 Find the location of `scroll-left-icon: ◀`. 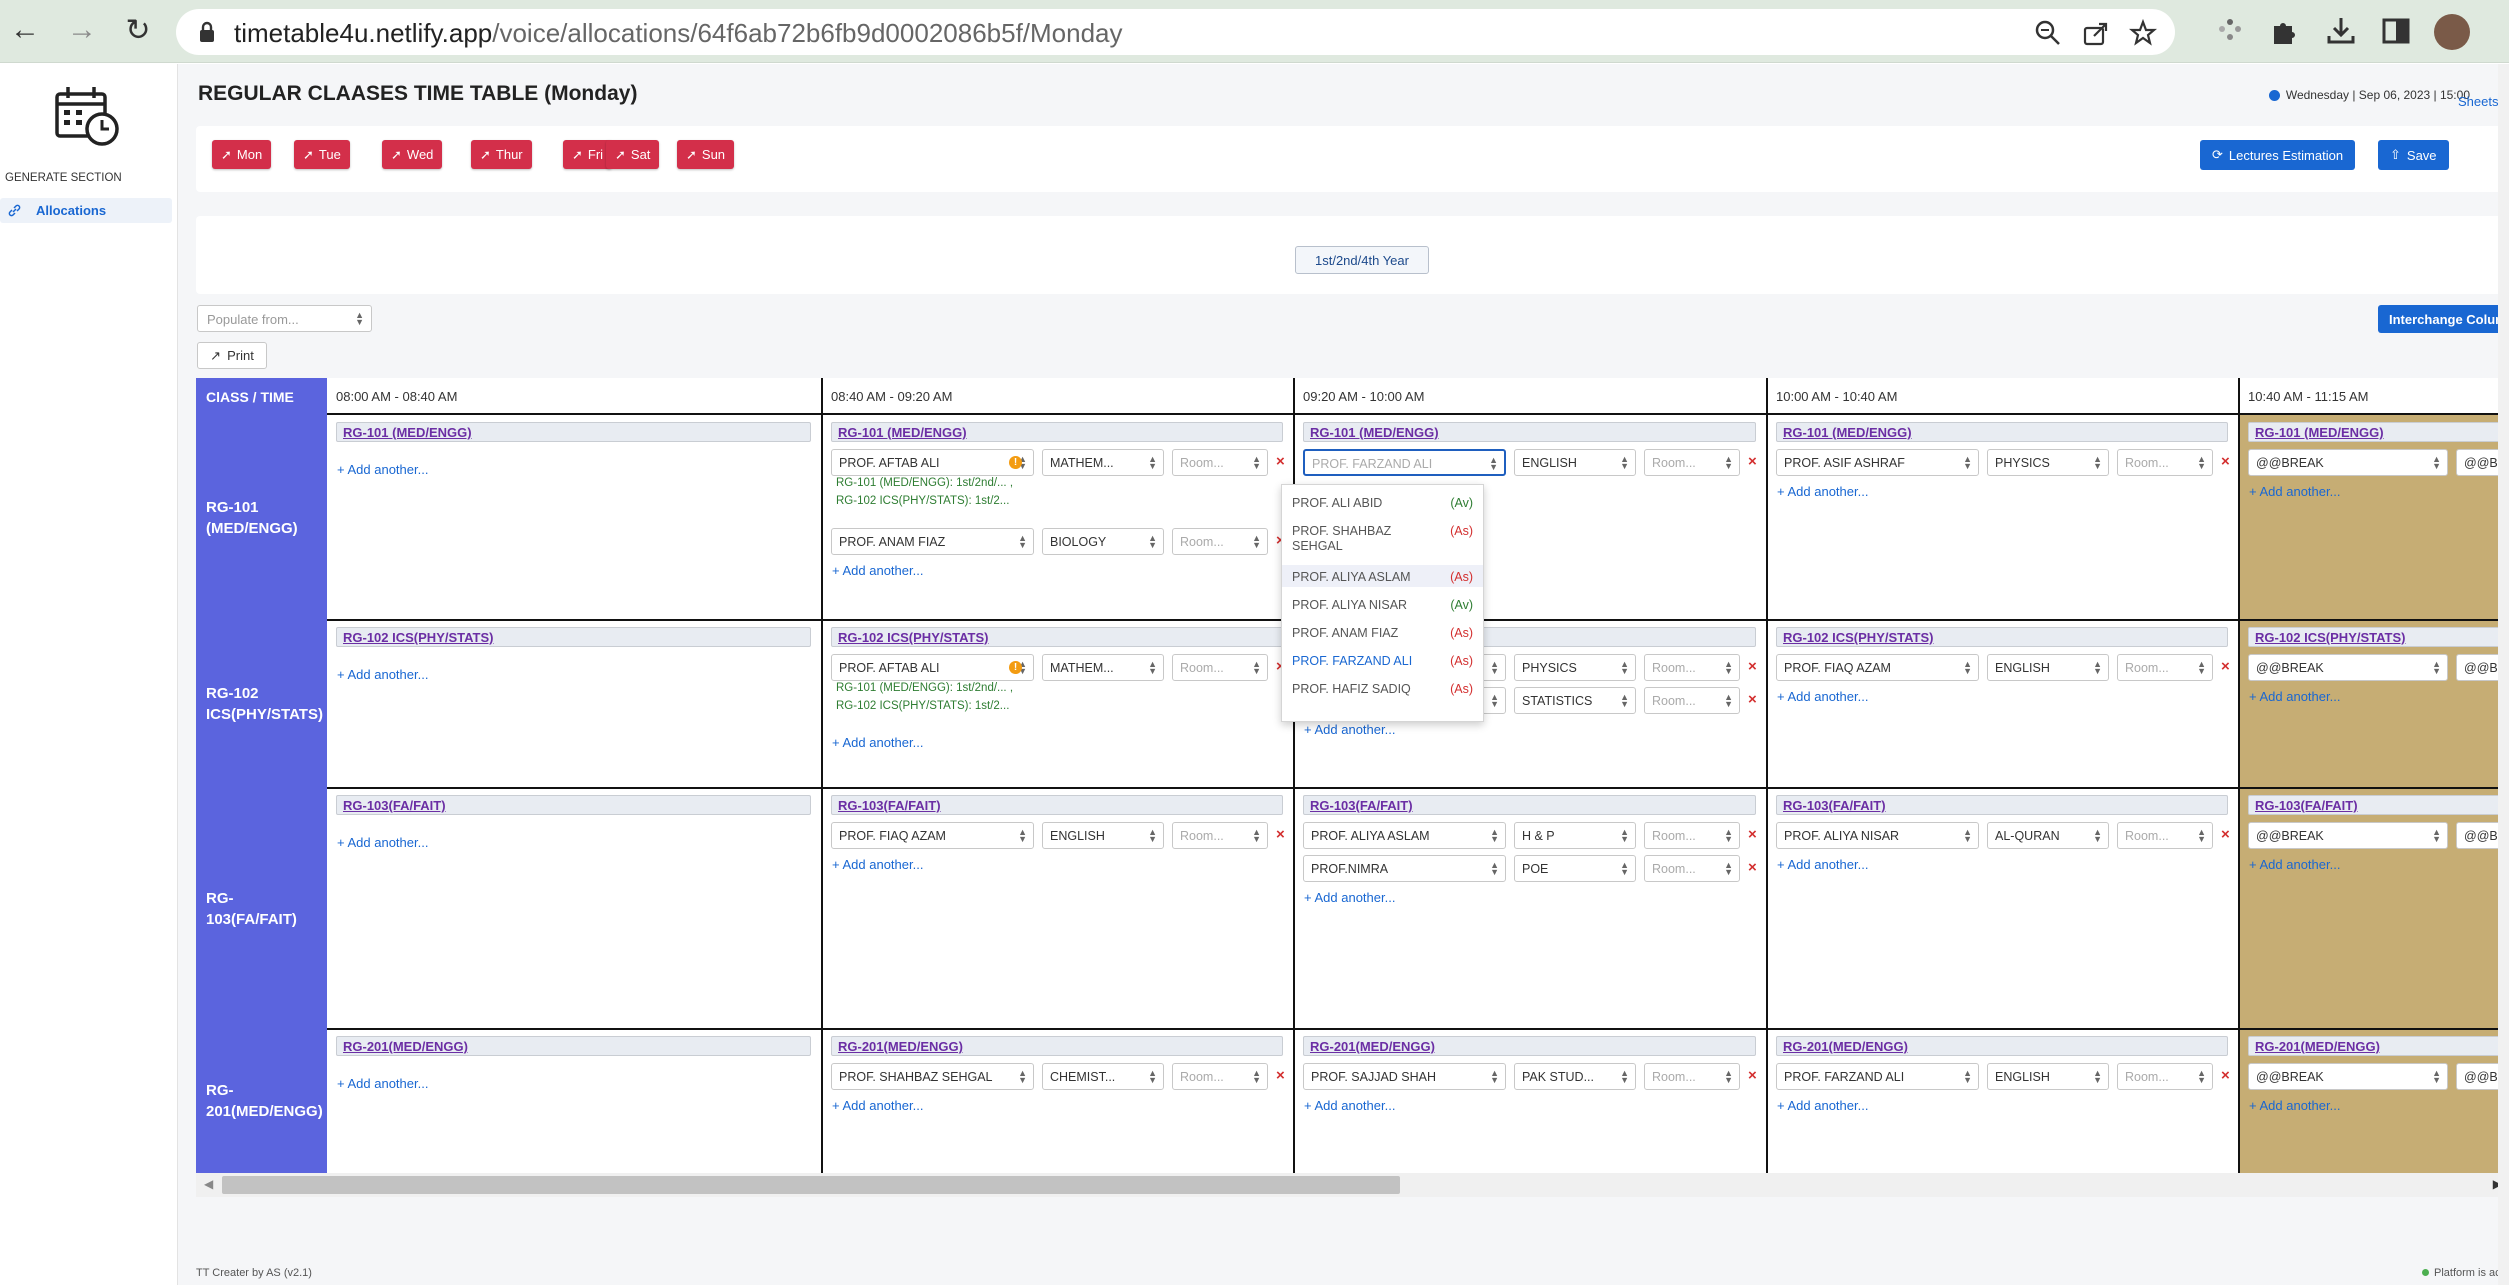

scroll-left-icon: ◀ is located at coordinates (208, 1184).